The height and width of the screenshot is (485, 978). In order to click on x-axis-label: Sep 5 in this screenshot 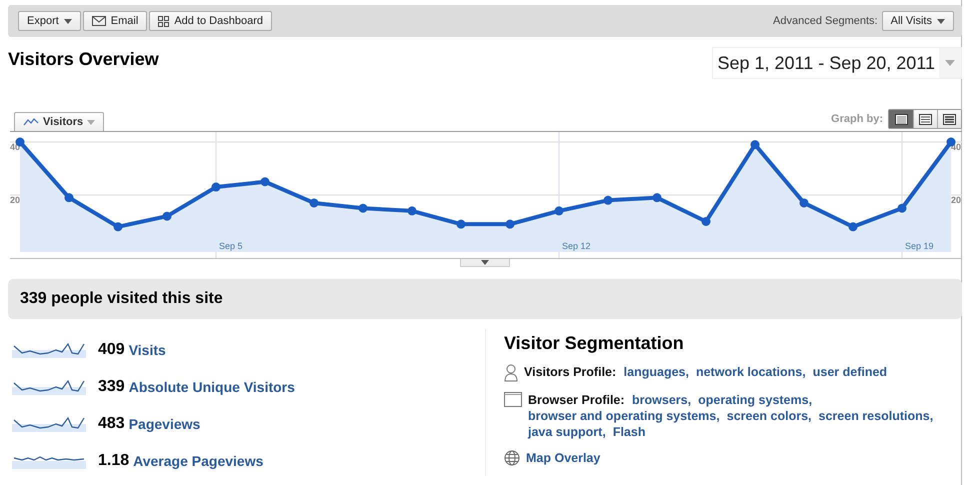, I will do `click(231, 246)`.